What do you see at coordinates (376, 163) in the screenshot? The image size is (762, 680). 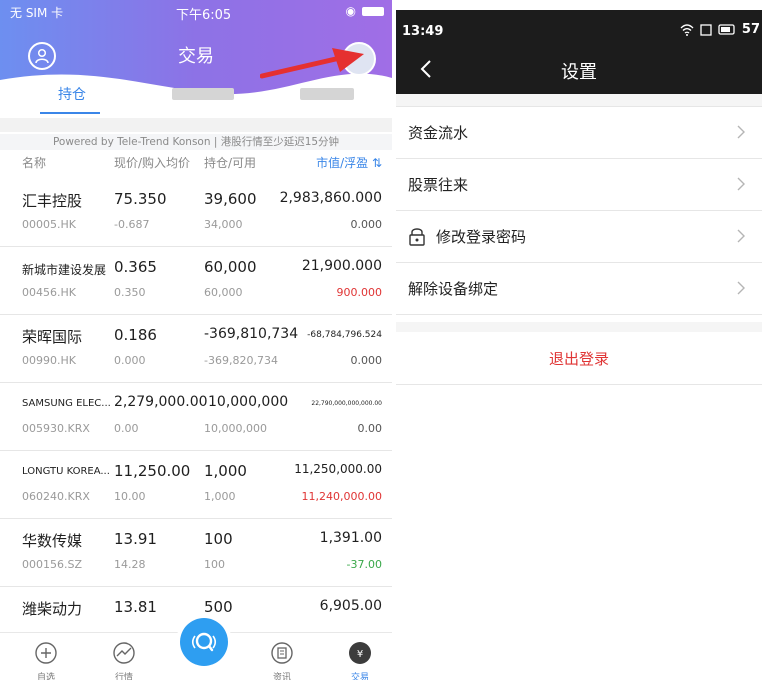 I see `sort-icon: ⇅` at bounding box center [376, 163].